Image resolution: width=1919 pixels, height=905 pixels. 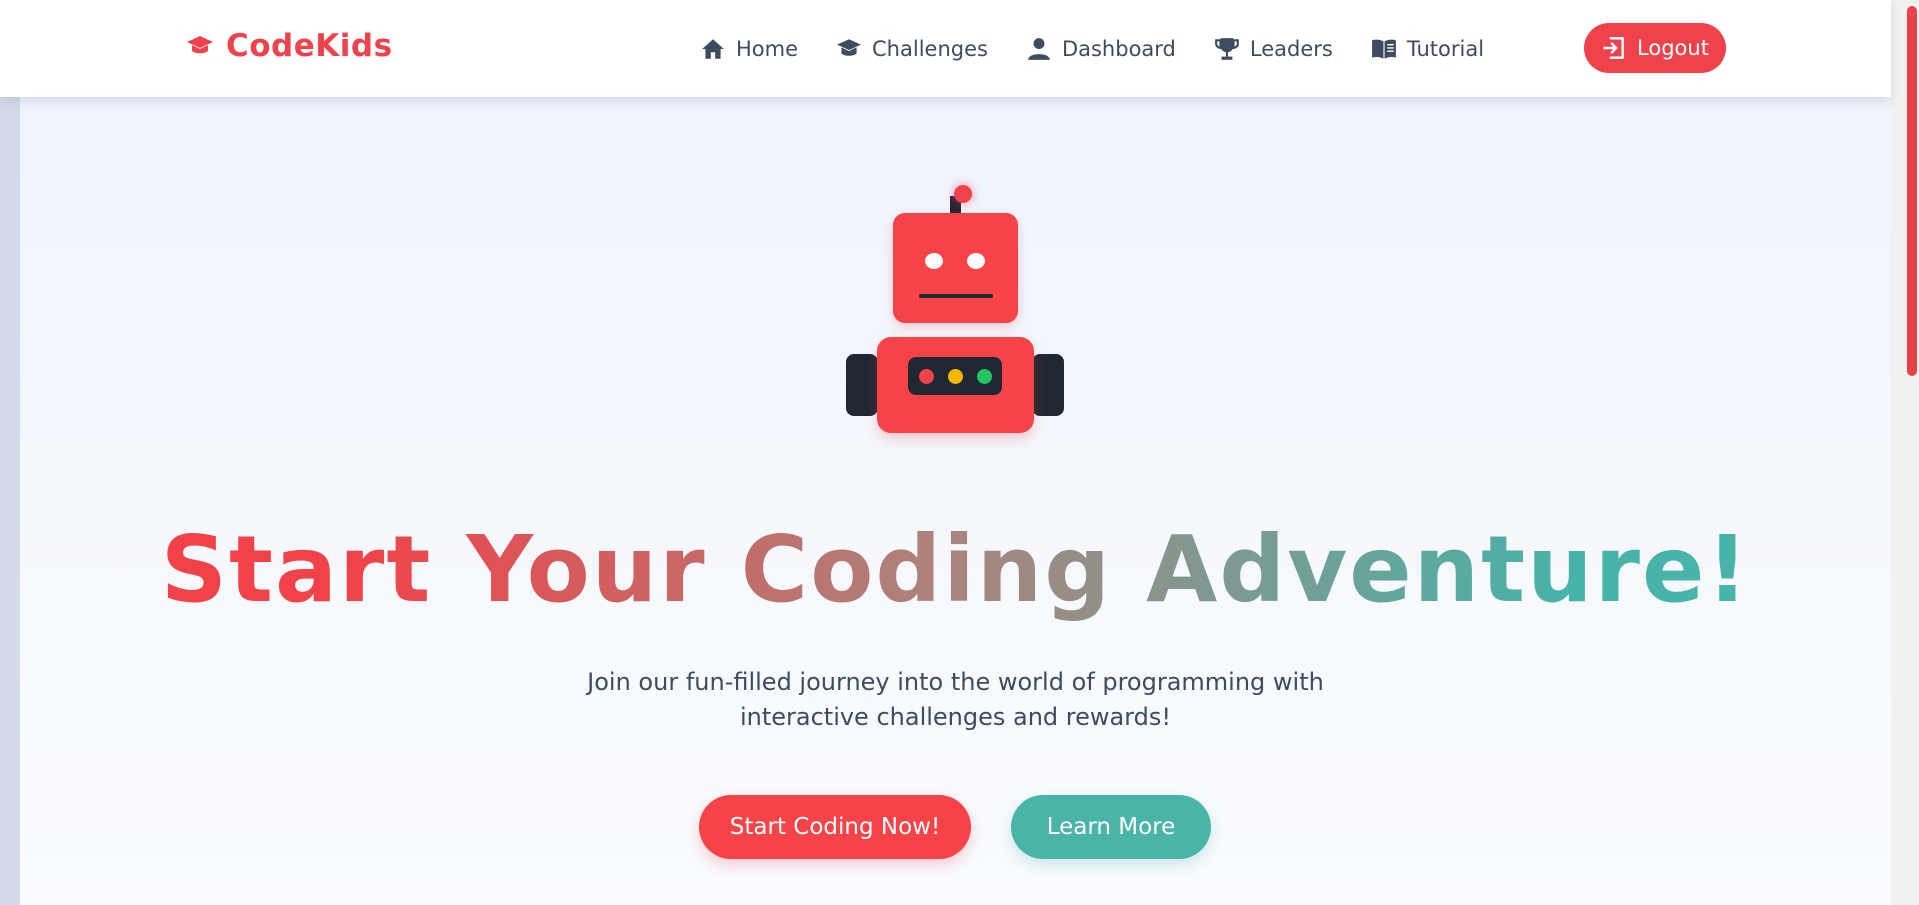 I want to click on start-coding-button: Start Coding Now!, so click(x=835, y=827).